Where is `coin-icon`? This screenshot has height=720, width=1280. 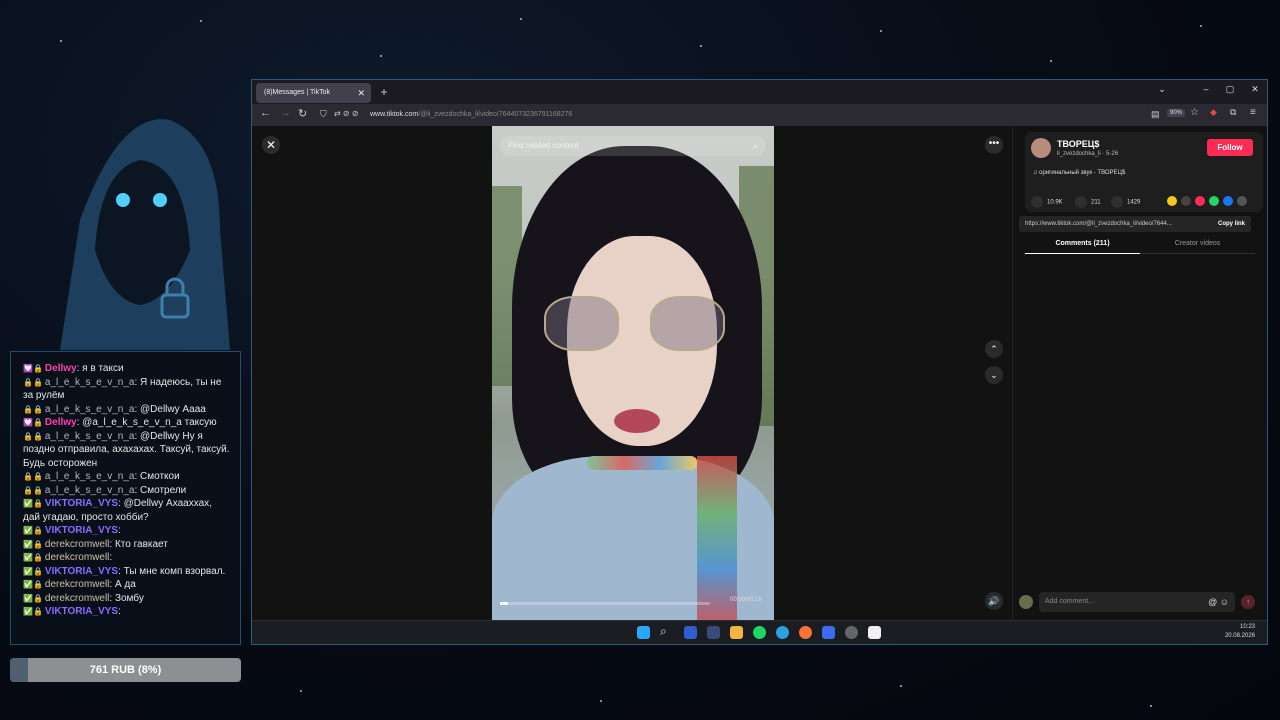 coin-icon is located at coordinates (1172, 201).